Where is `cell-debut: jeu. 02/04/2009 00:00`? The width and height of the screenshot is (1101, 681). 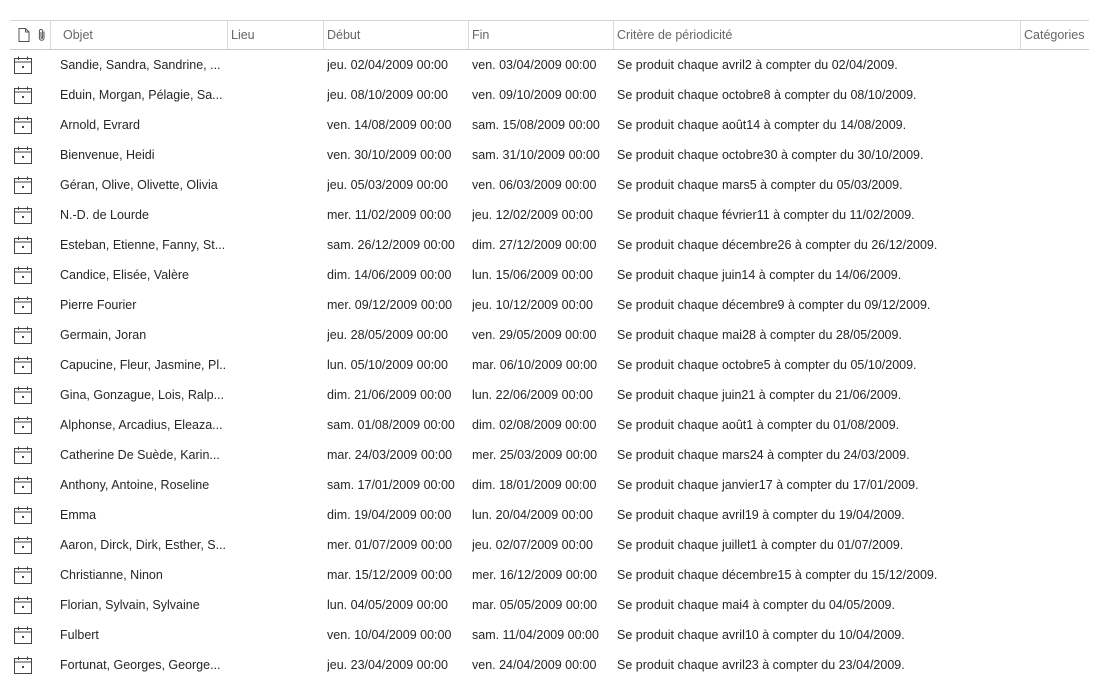
cell-debut: jeu. 02/04/2009 00:00 is located at coordinates (387, 65).